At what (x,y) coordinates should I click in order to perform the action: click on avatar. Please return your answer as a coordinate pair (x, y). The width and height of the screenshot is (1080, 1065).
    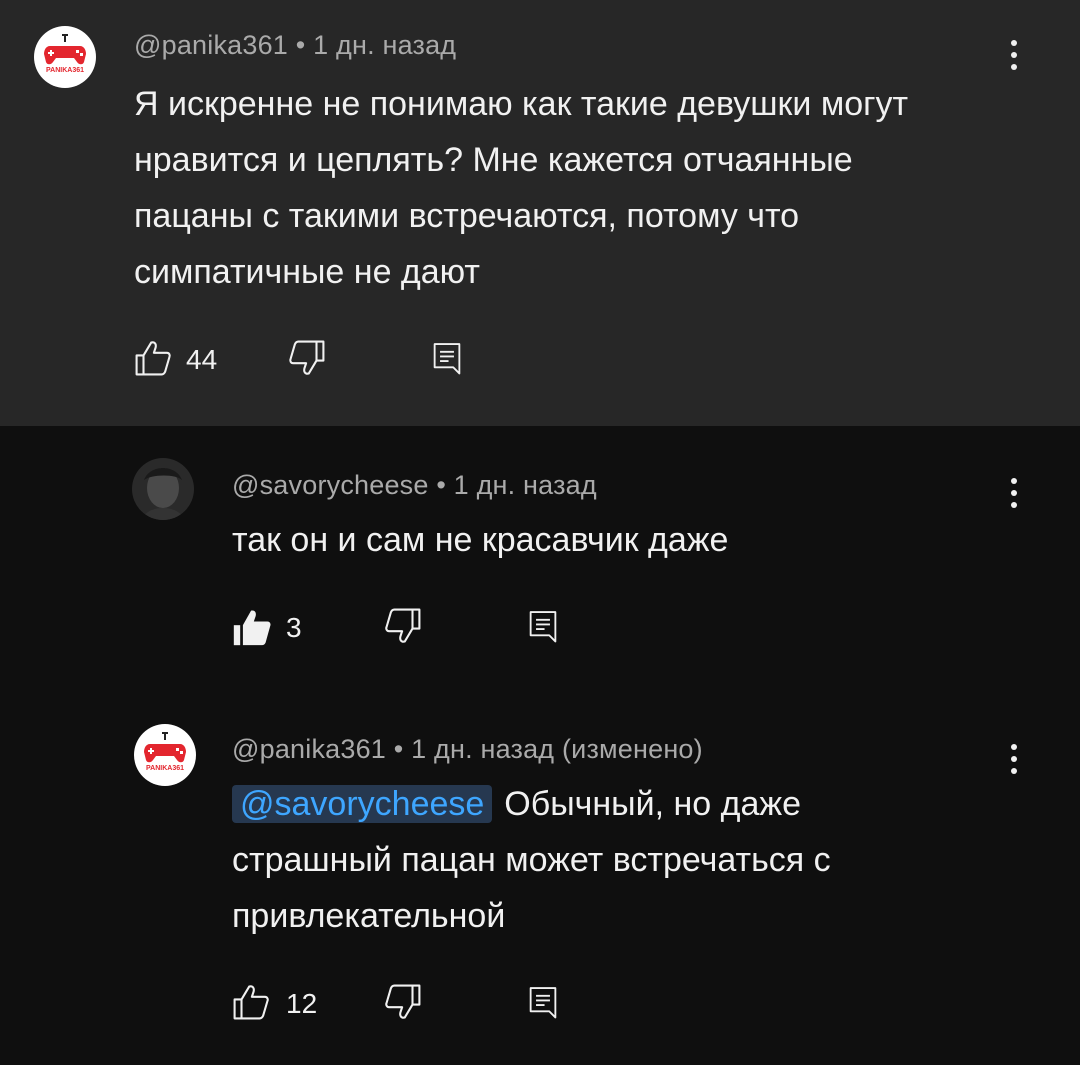
    Looking at the image, I should click on (163, 489).